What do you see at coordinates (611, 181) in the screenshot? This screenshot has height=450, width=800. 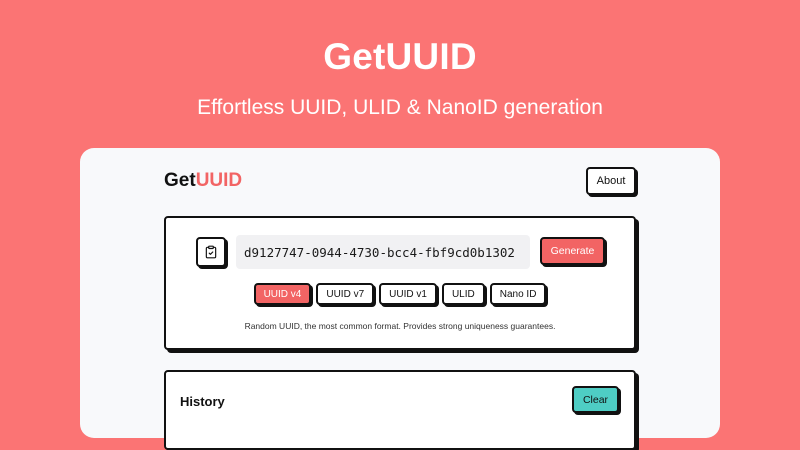 I see `about-button: About` at bounding box center [611, 181].